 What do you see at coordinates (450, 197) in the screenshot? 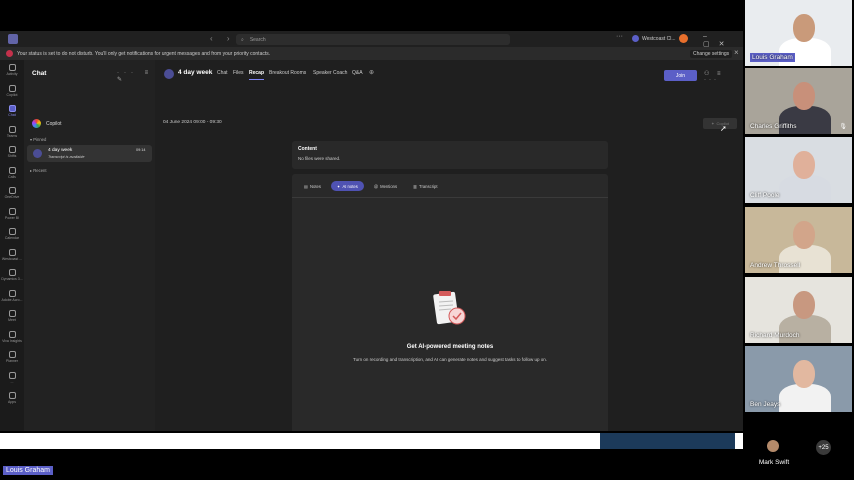
I see `divider` at bounding box center [450, 197].